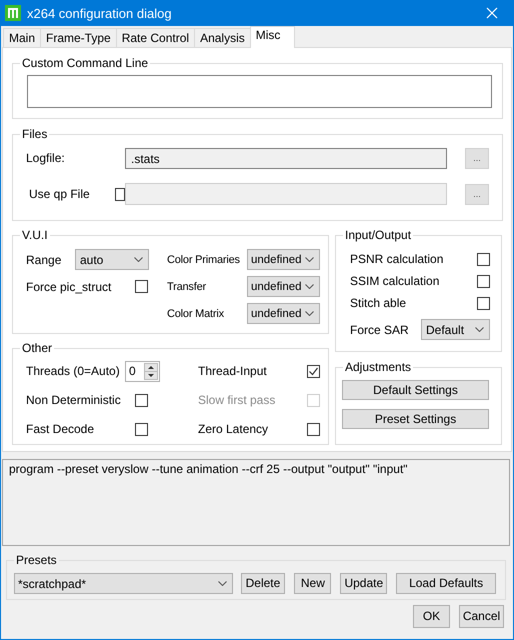 The width and height of the screenshot is (514, 640). What do you see at coordinates (69, 287) in the screenshot?
I see `field-label: Force pic_struct` at bounding box center [69, 287].